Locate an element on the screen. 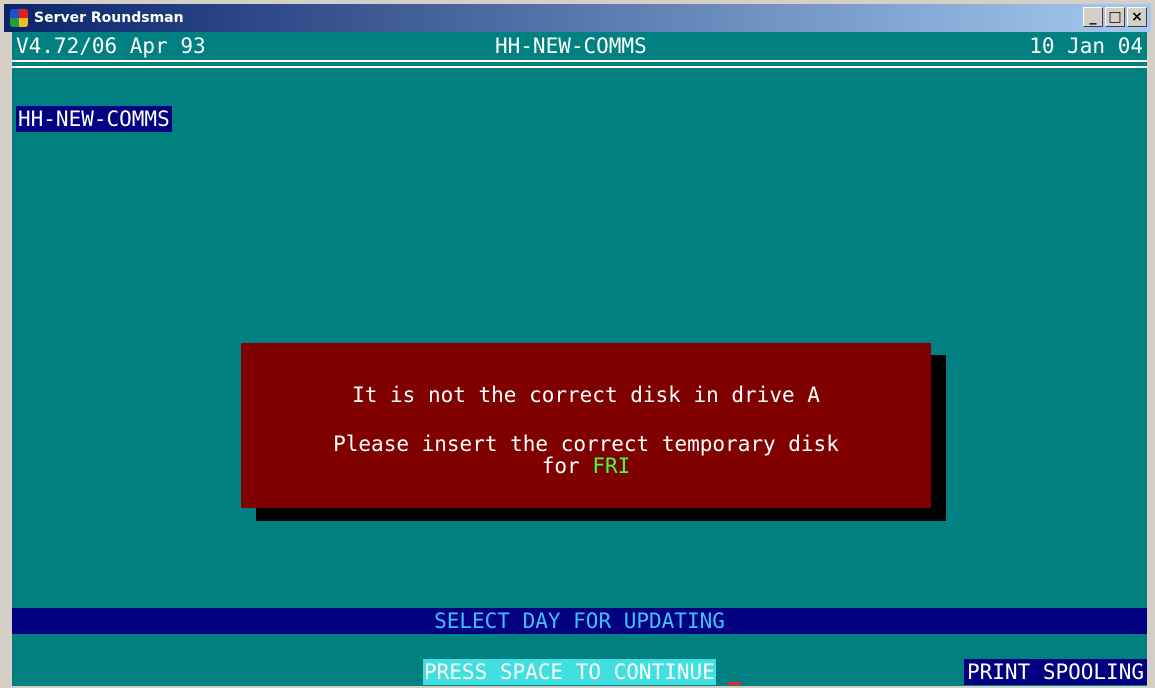 The width and height of the screenshot is (1155, 688). status-bar: SELECT DAY FOR UPDATING is located at coordinates (579, 621).